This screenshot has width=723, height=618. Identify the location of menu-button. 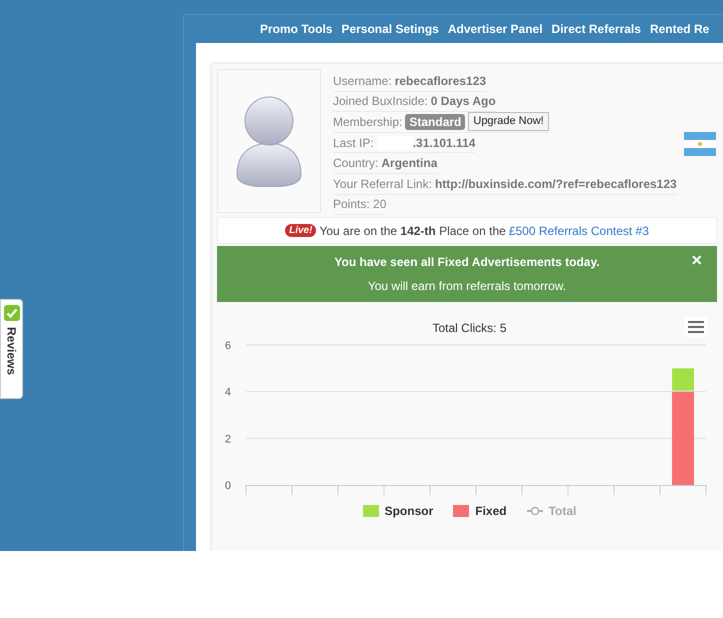
(696, 327).